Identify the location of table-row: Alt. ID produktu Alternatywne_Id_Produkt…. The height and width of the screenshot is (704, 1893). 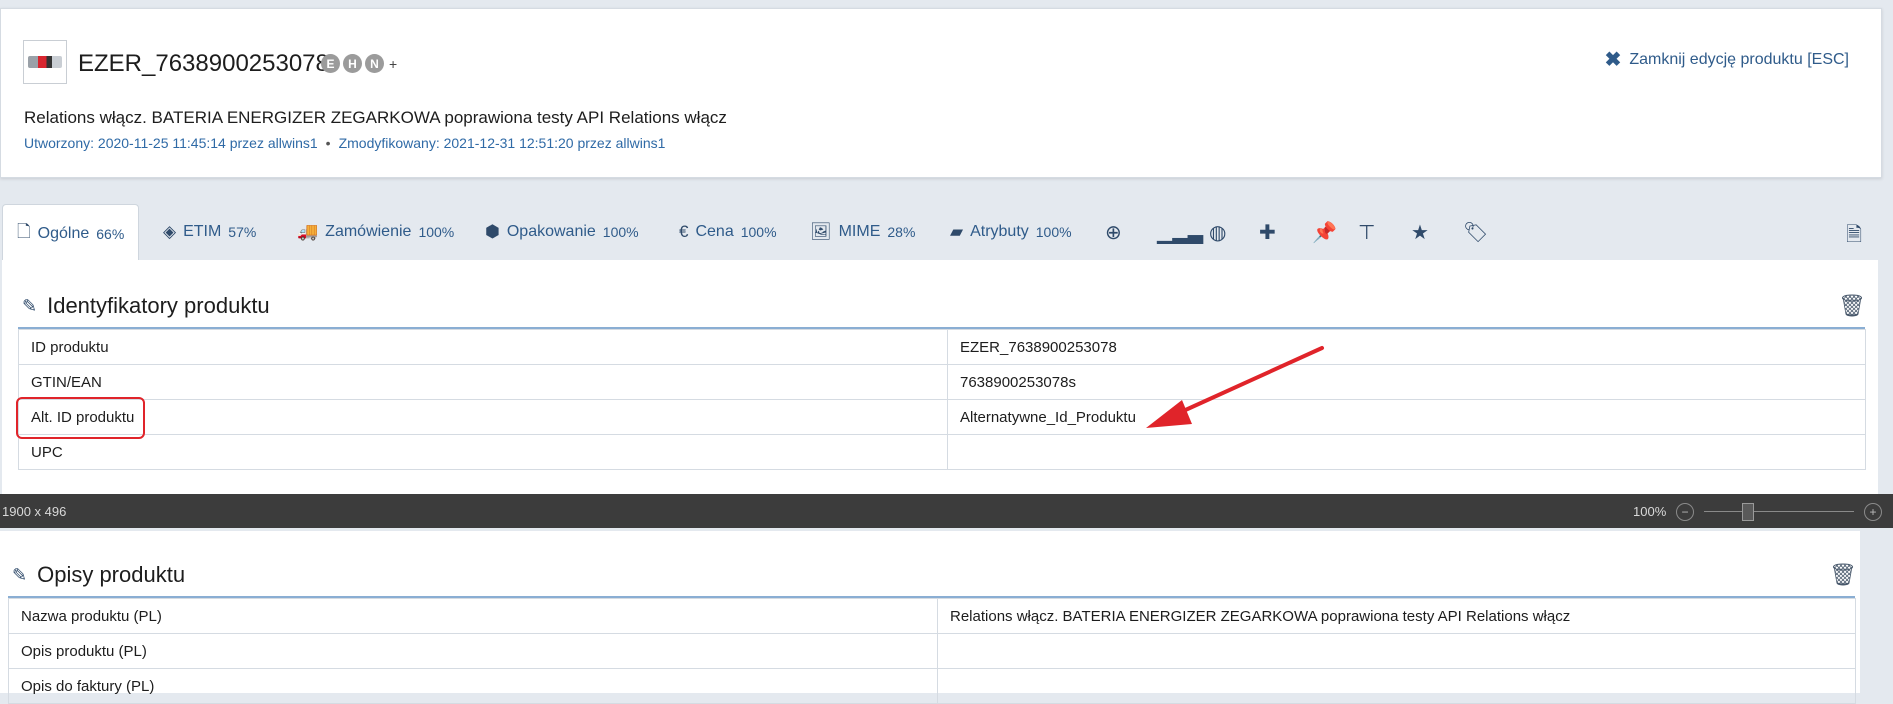
(942, 417).